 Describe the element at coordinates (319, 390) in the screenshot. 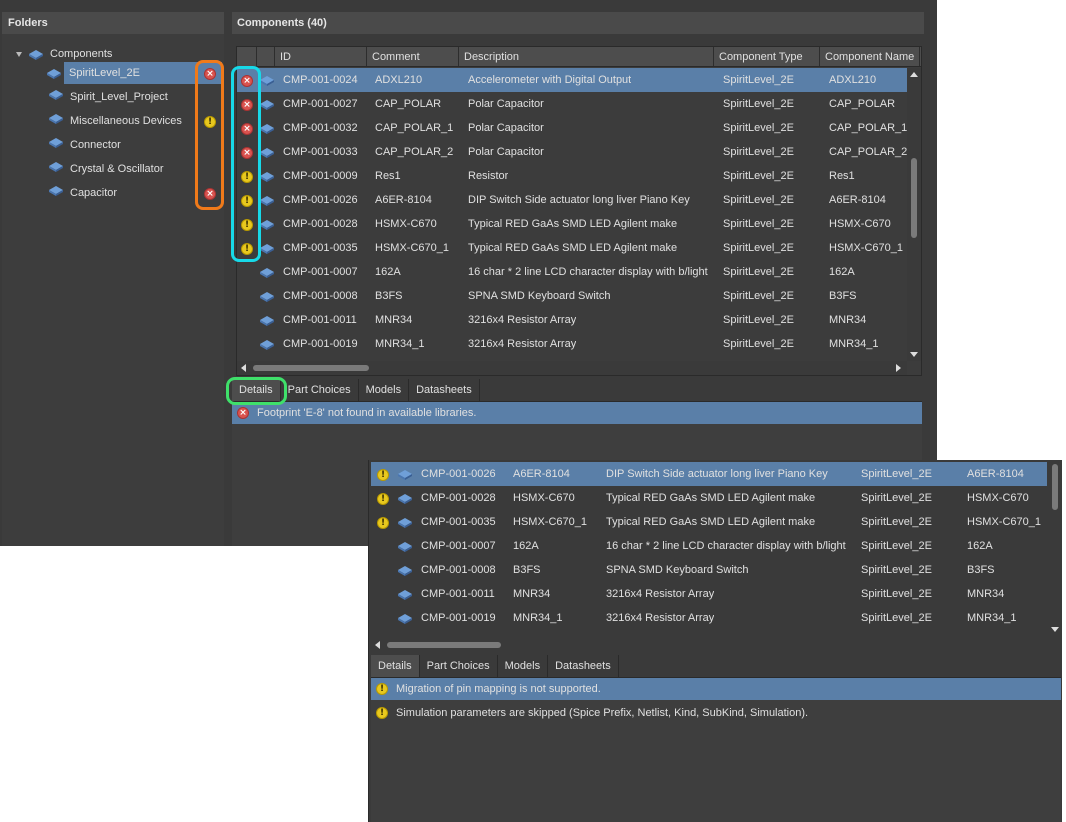

I see `tab-part-choices: Part Choices` at that location.